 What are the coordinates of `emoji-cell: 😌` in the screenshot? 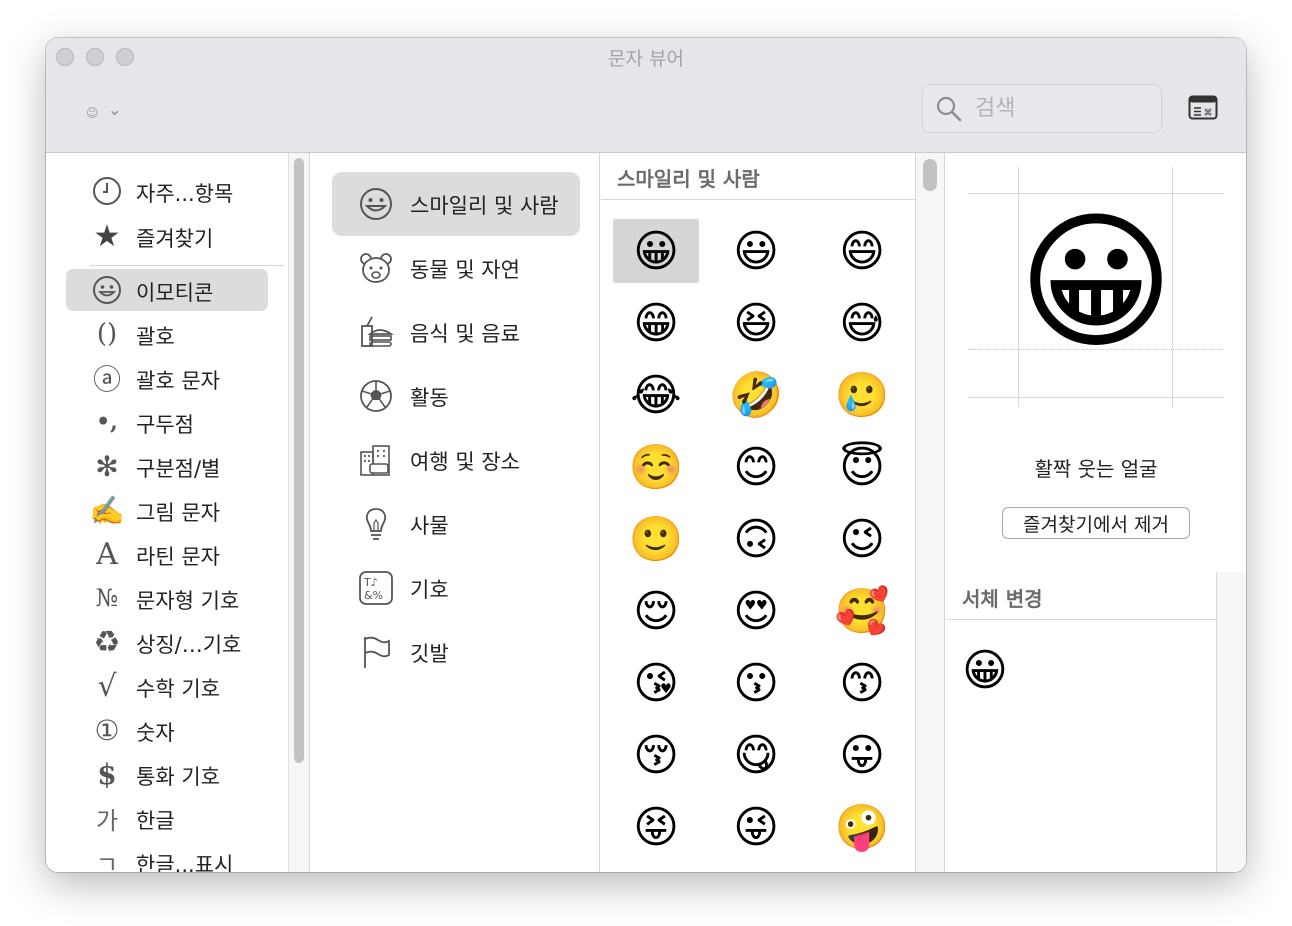 It's located at (656, 611).